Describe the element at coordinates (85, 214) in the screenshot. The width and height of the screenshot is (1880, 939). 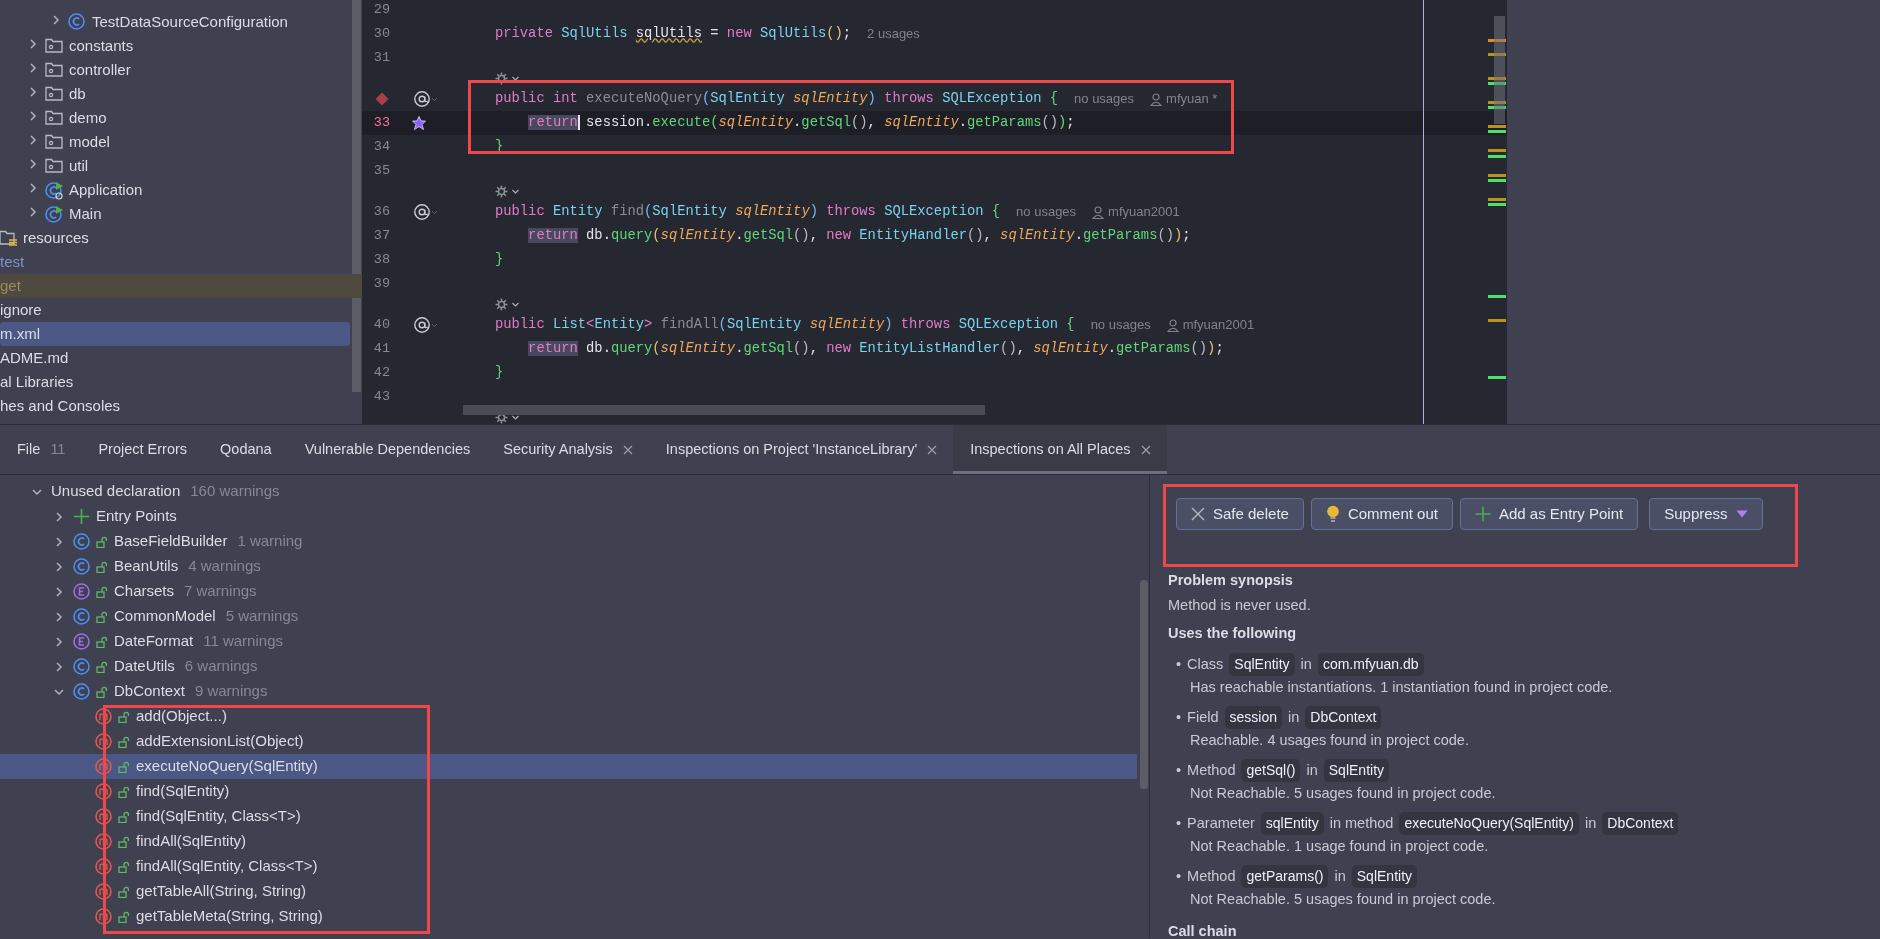
I see `tree-item: Main` at that location.